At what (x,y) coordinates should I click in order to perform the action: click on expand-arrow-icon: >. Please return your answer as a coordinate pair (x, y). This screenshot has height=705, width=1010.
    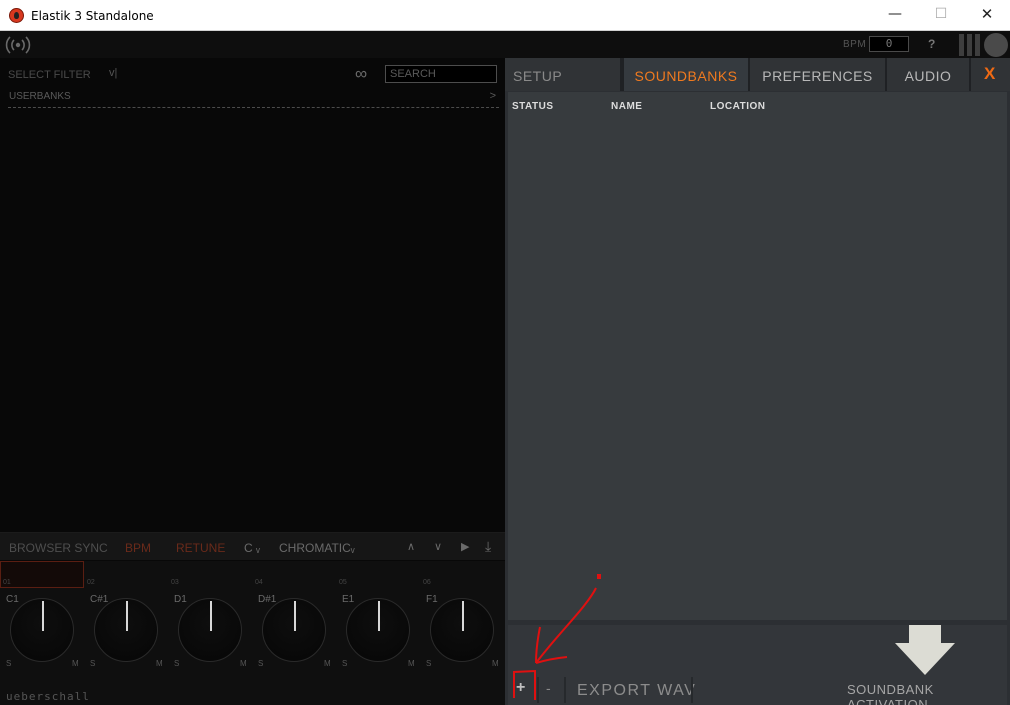
    Looking at the image, I should click on (493, 96).